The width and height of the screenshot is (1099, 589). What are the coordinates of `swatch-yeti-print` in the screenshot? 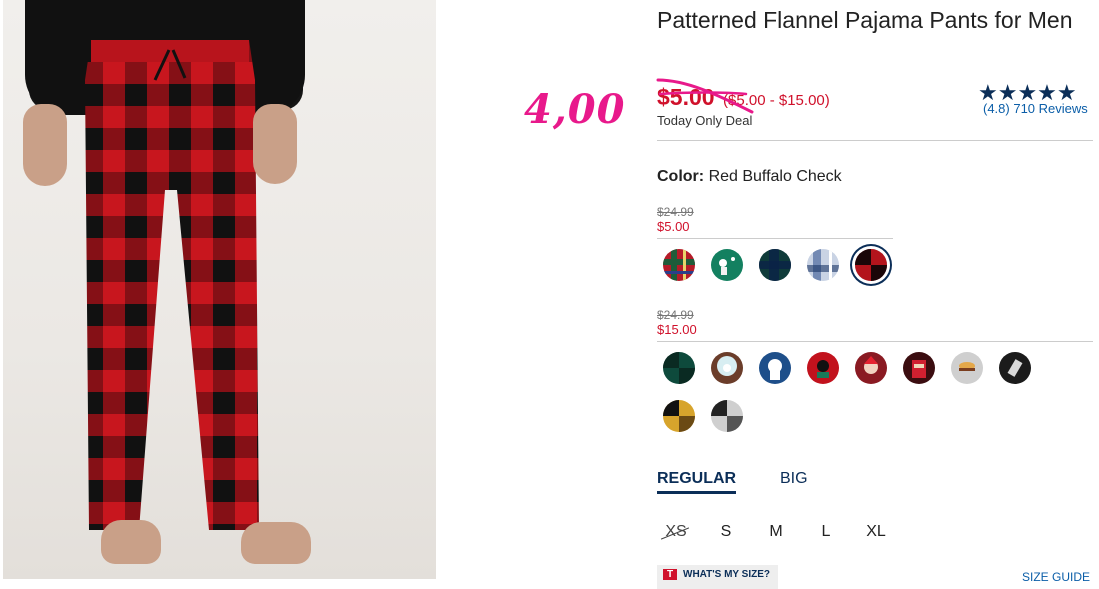 It's located at (775, 368).